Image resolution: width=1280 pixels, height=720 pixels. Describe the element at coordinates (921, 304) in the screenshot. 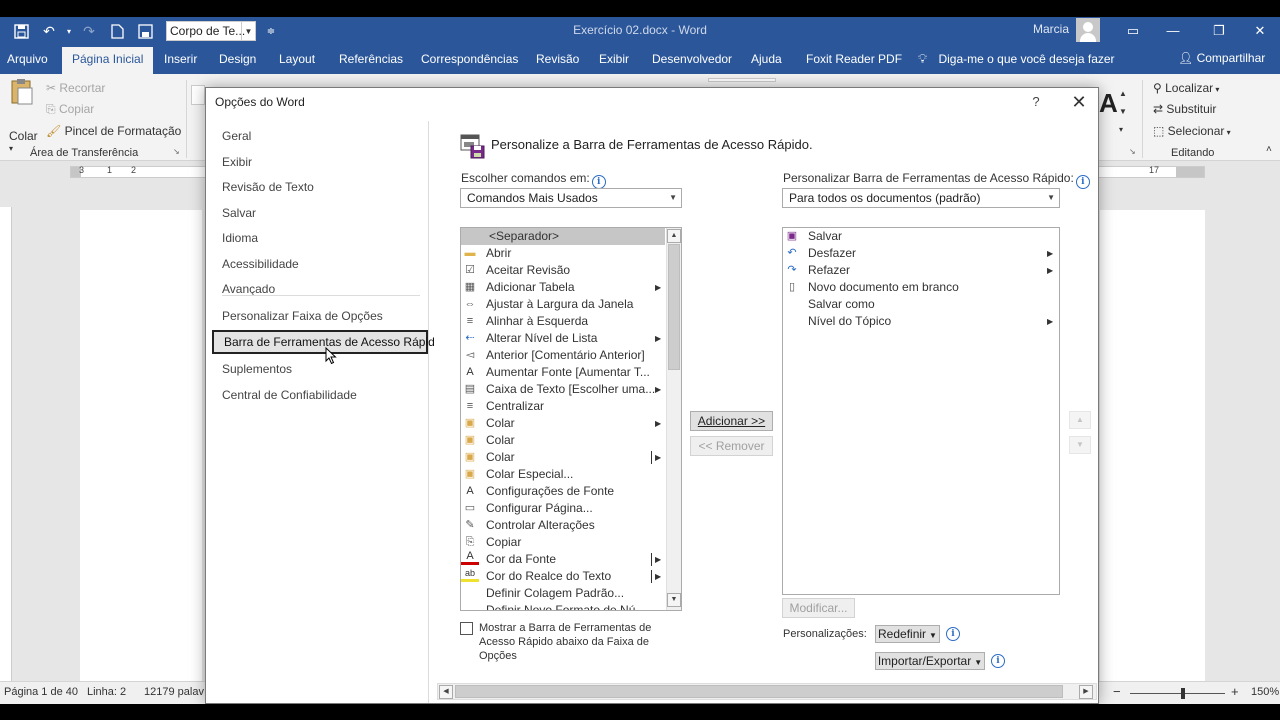

I see `qat-list-item: Salvar como` at that location.